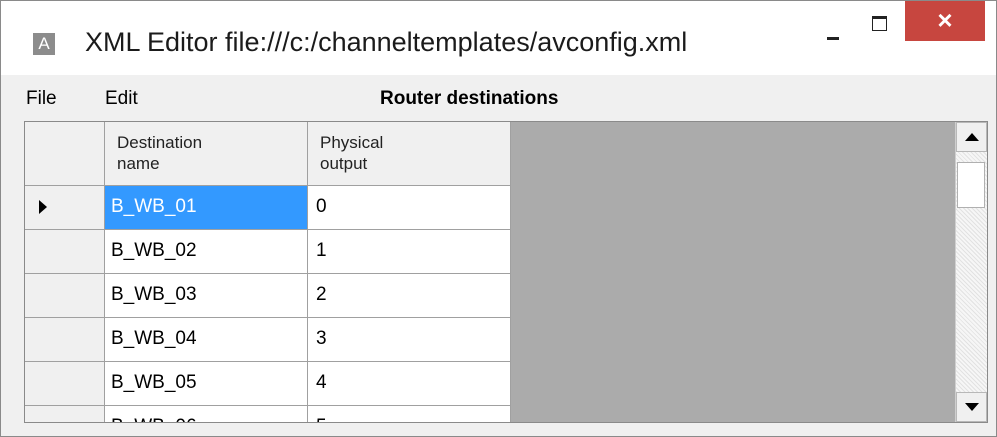 The image size is (997, 437). Describe the element at coordinates (206, 252) in the screenshot. I see `destination-name-cell: B_WB_02` at that location.